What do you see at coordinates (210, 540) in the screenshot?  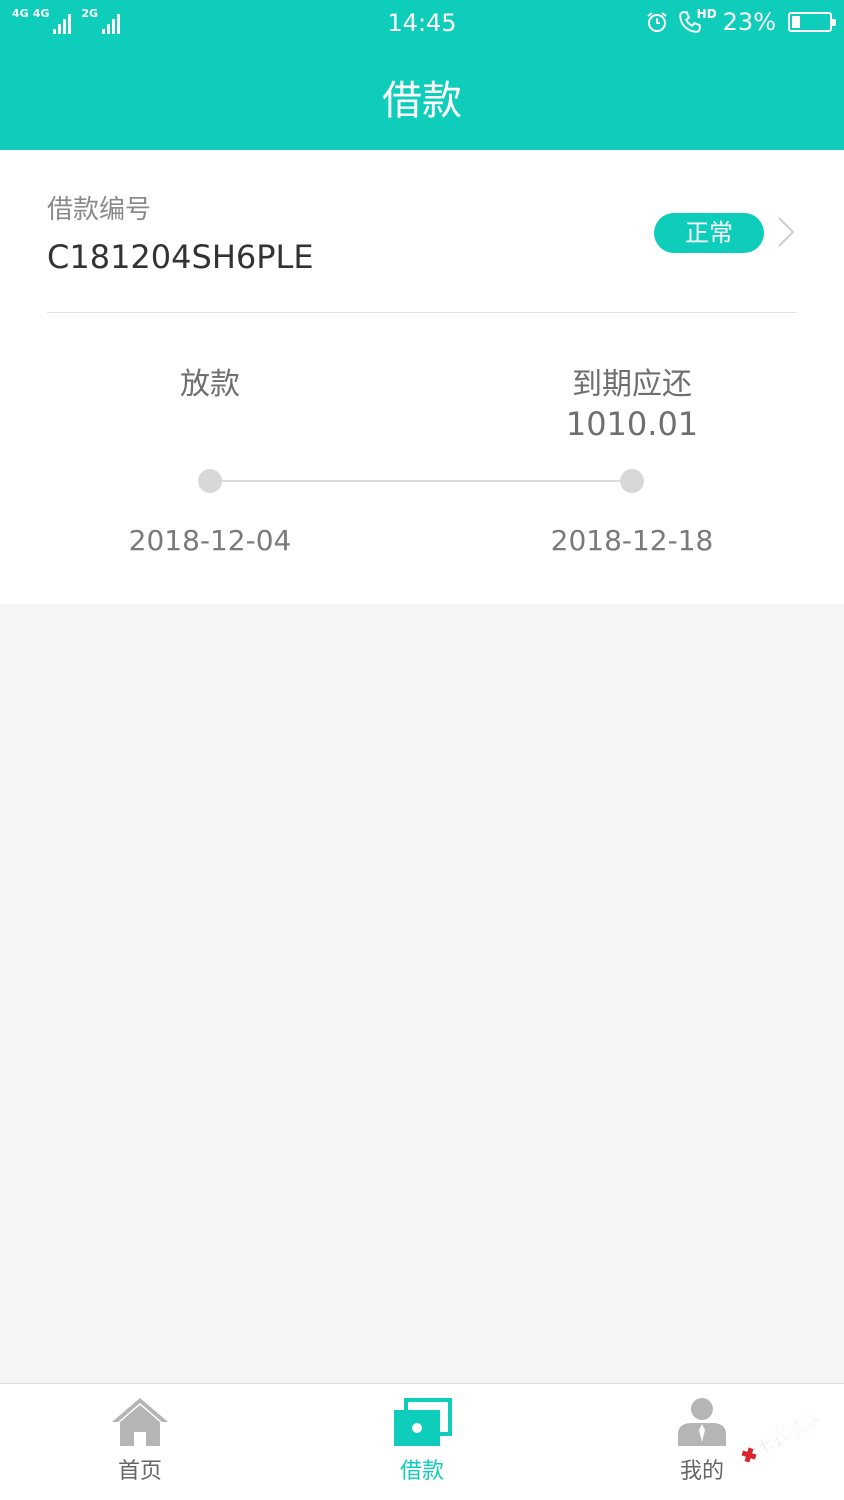 I see `disbursement-date: 2018-12-04` at bounding box center [210, 540].